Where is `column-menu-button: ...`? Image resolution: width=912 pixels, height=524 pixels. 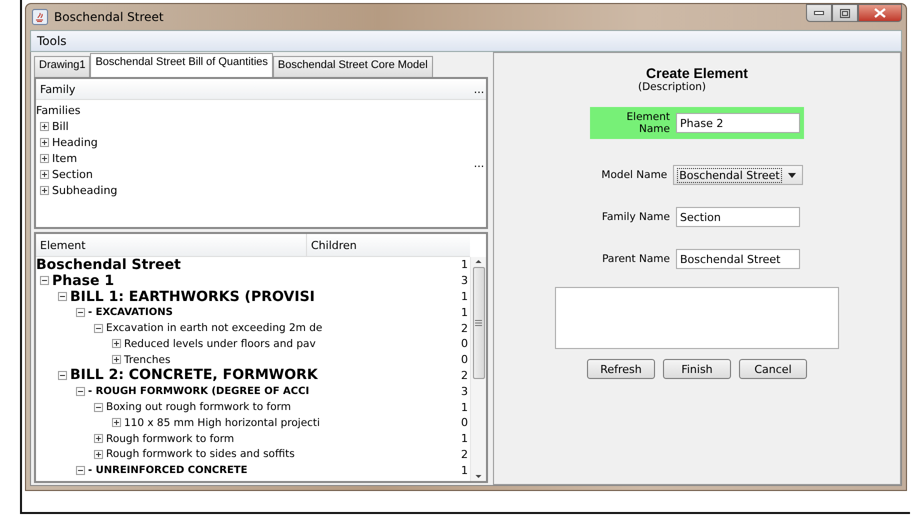 column-menu-button: ... is located at coordinates (479, 89).